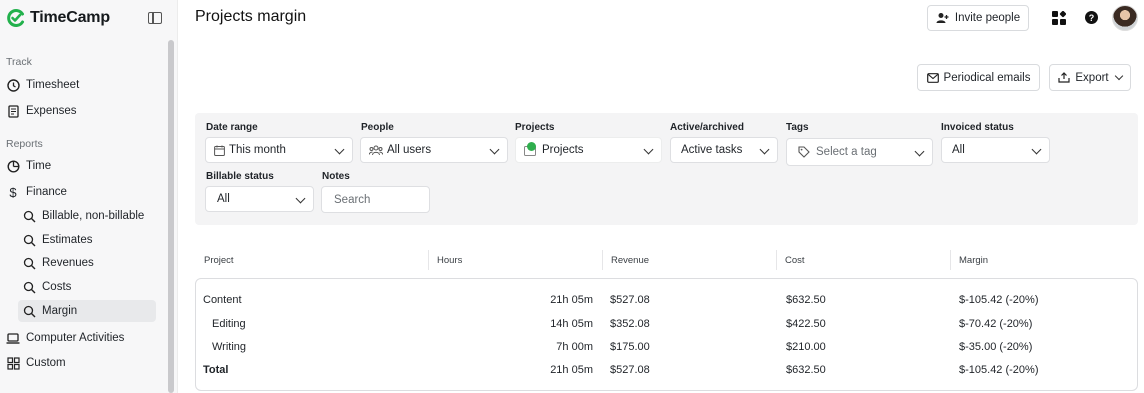 This screenshot has width=1144, height=393. Describe the element at coordinates (987, 77) in the screenshot. I see `periodical-emails-label: Periodical emails` at that location.